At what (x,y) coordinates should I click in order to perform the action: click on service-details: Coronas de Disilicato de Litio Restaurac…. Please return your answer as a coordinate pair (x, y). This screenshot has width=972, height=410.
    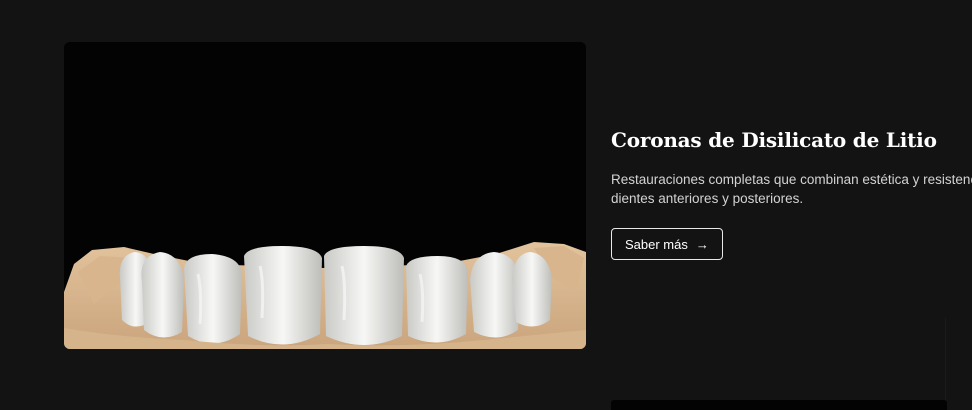
    Looking at the image, I should click on (791, 194).